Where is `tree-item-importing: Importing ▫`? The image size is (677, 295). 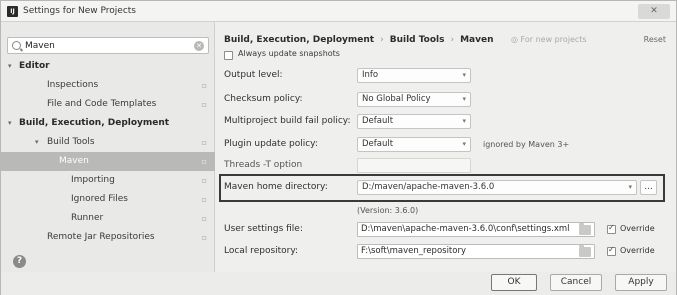
tree-item-importing: Importing ▫ is located at coordinates (108, 180).